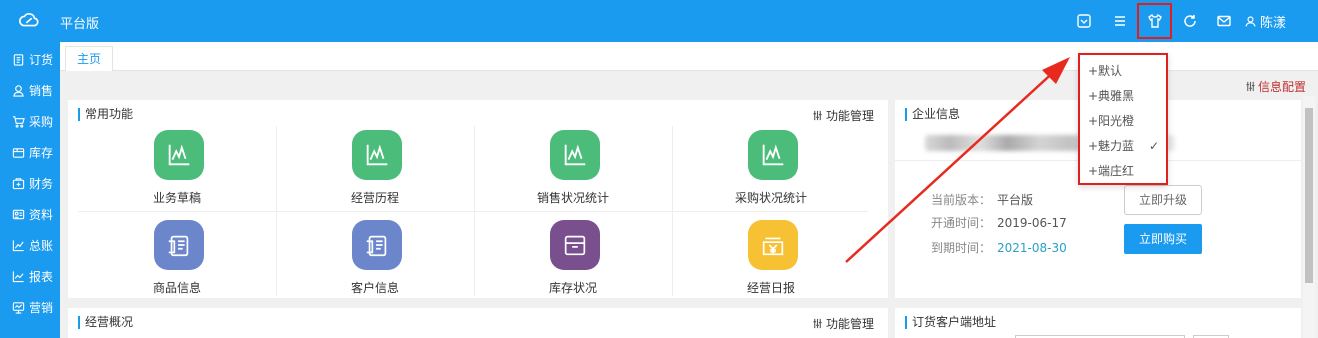 The height and width of the screenshot is (338, 1318). Describe the element at coordinates (41, 184) in the screenshot. I see `sidebar-item-label: 财务` at that location.